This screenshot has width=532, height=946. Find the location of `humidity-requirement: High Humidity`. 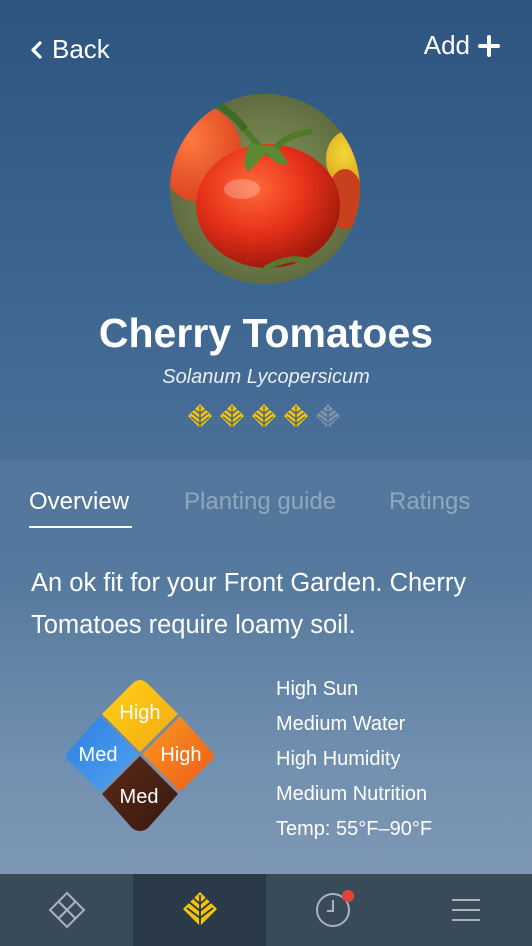

humidity-requirement: High Humidity is located at coordinates (338, 759).